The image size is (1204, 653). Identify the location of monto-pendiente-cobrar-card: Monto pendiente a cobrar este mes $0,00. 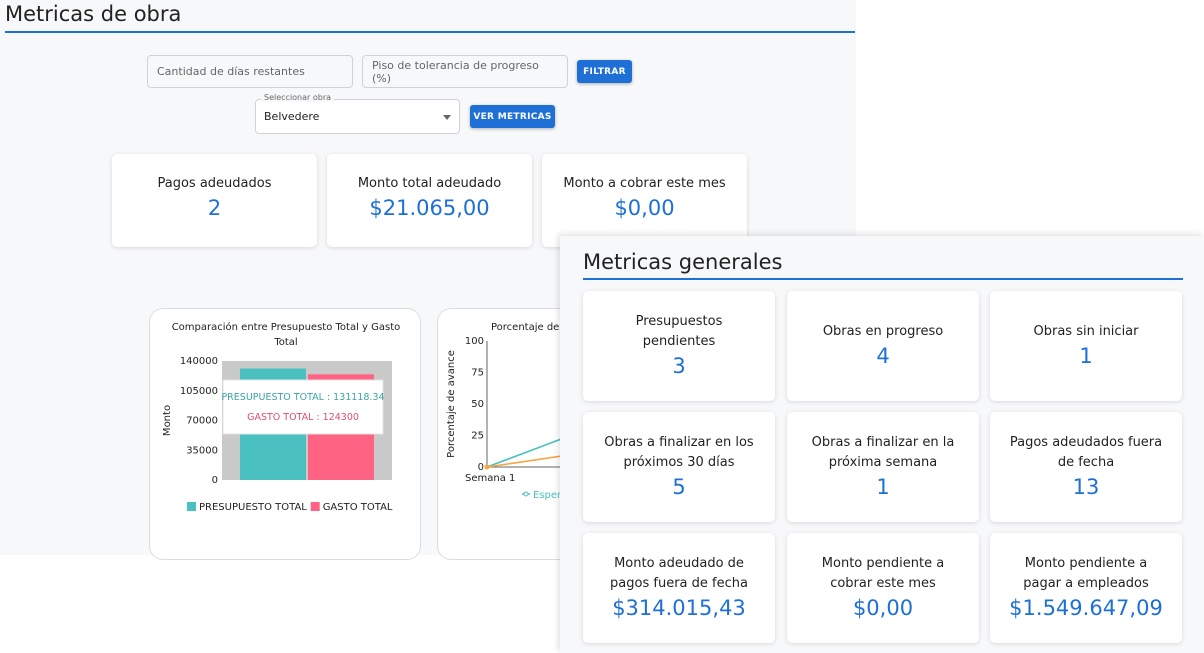
(883, 588).